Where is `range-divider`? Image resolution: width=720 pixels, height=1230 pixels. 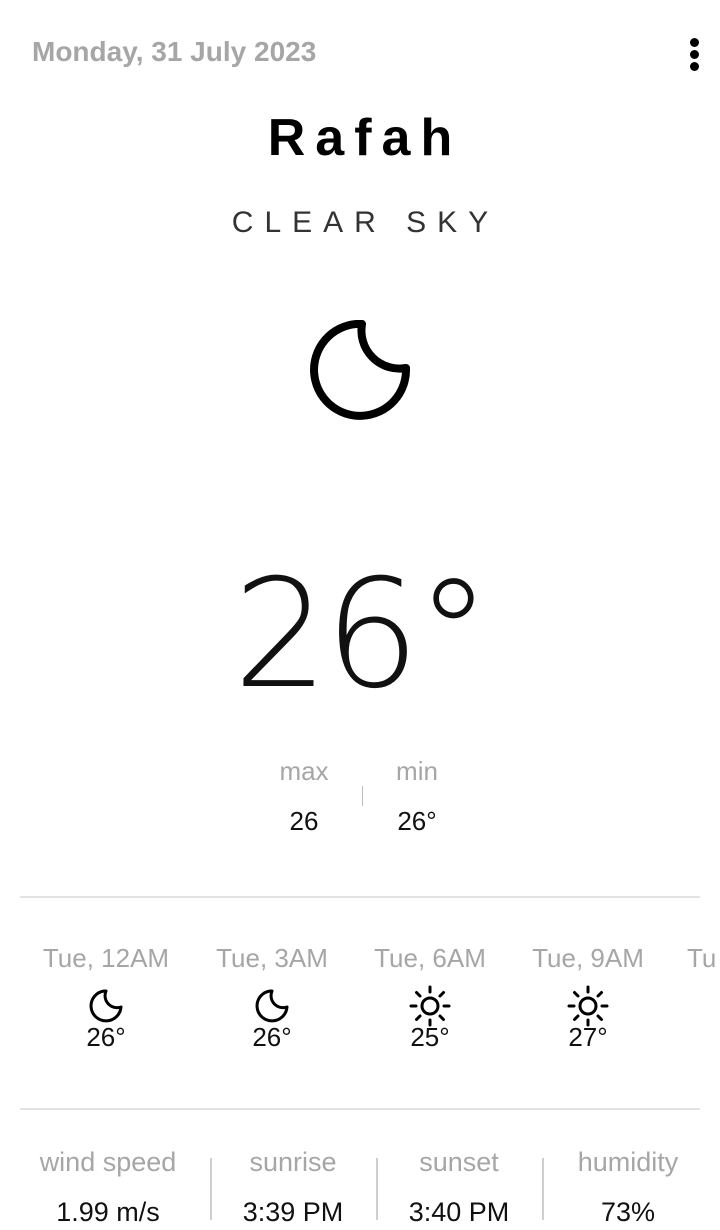 range-divider is located at coordinates (362, 796).